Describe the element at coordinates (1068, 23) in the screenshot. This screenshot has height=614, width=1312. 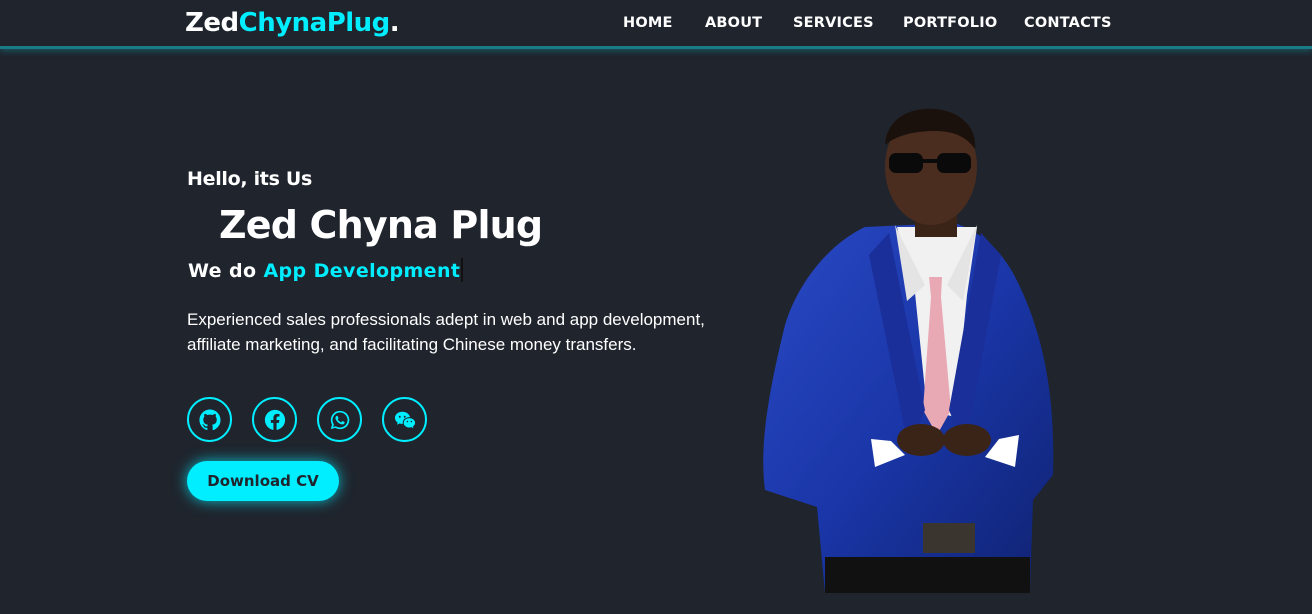
I see `nav-contacts: CONTACTS` at that location.